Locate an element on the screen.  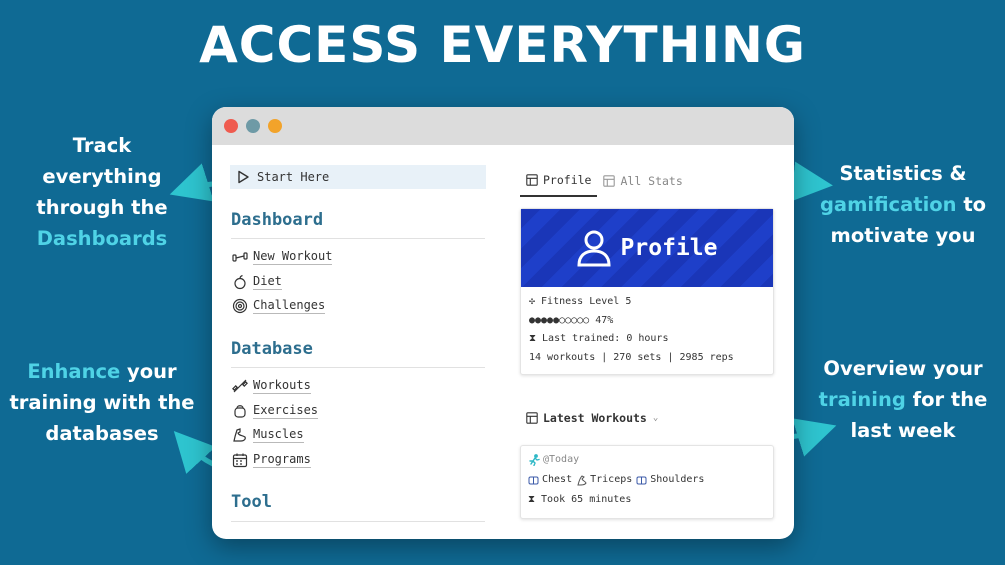
sidebar-item-programs: Programs is located at coordinates (271, 460).